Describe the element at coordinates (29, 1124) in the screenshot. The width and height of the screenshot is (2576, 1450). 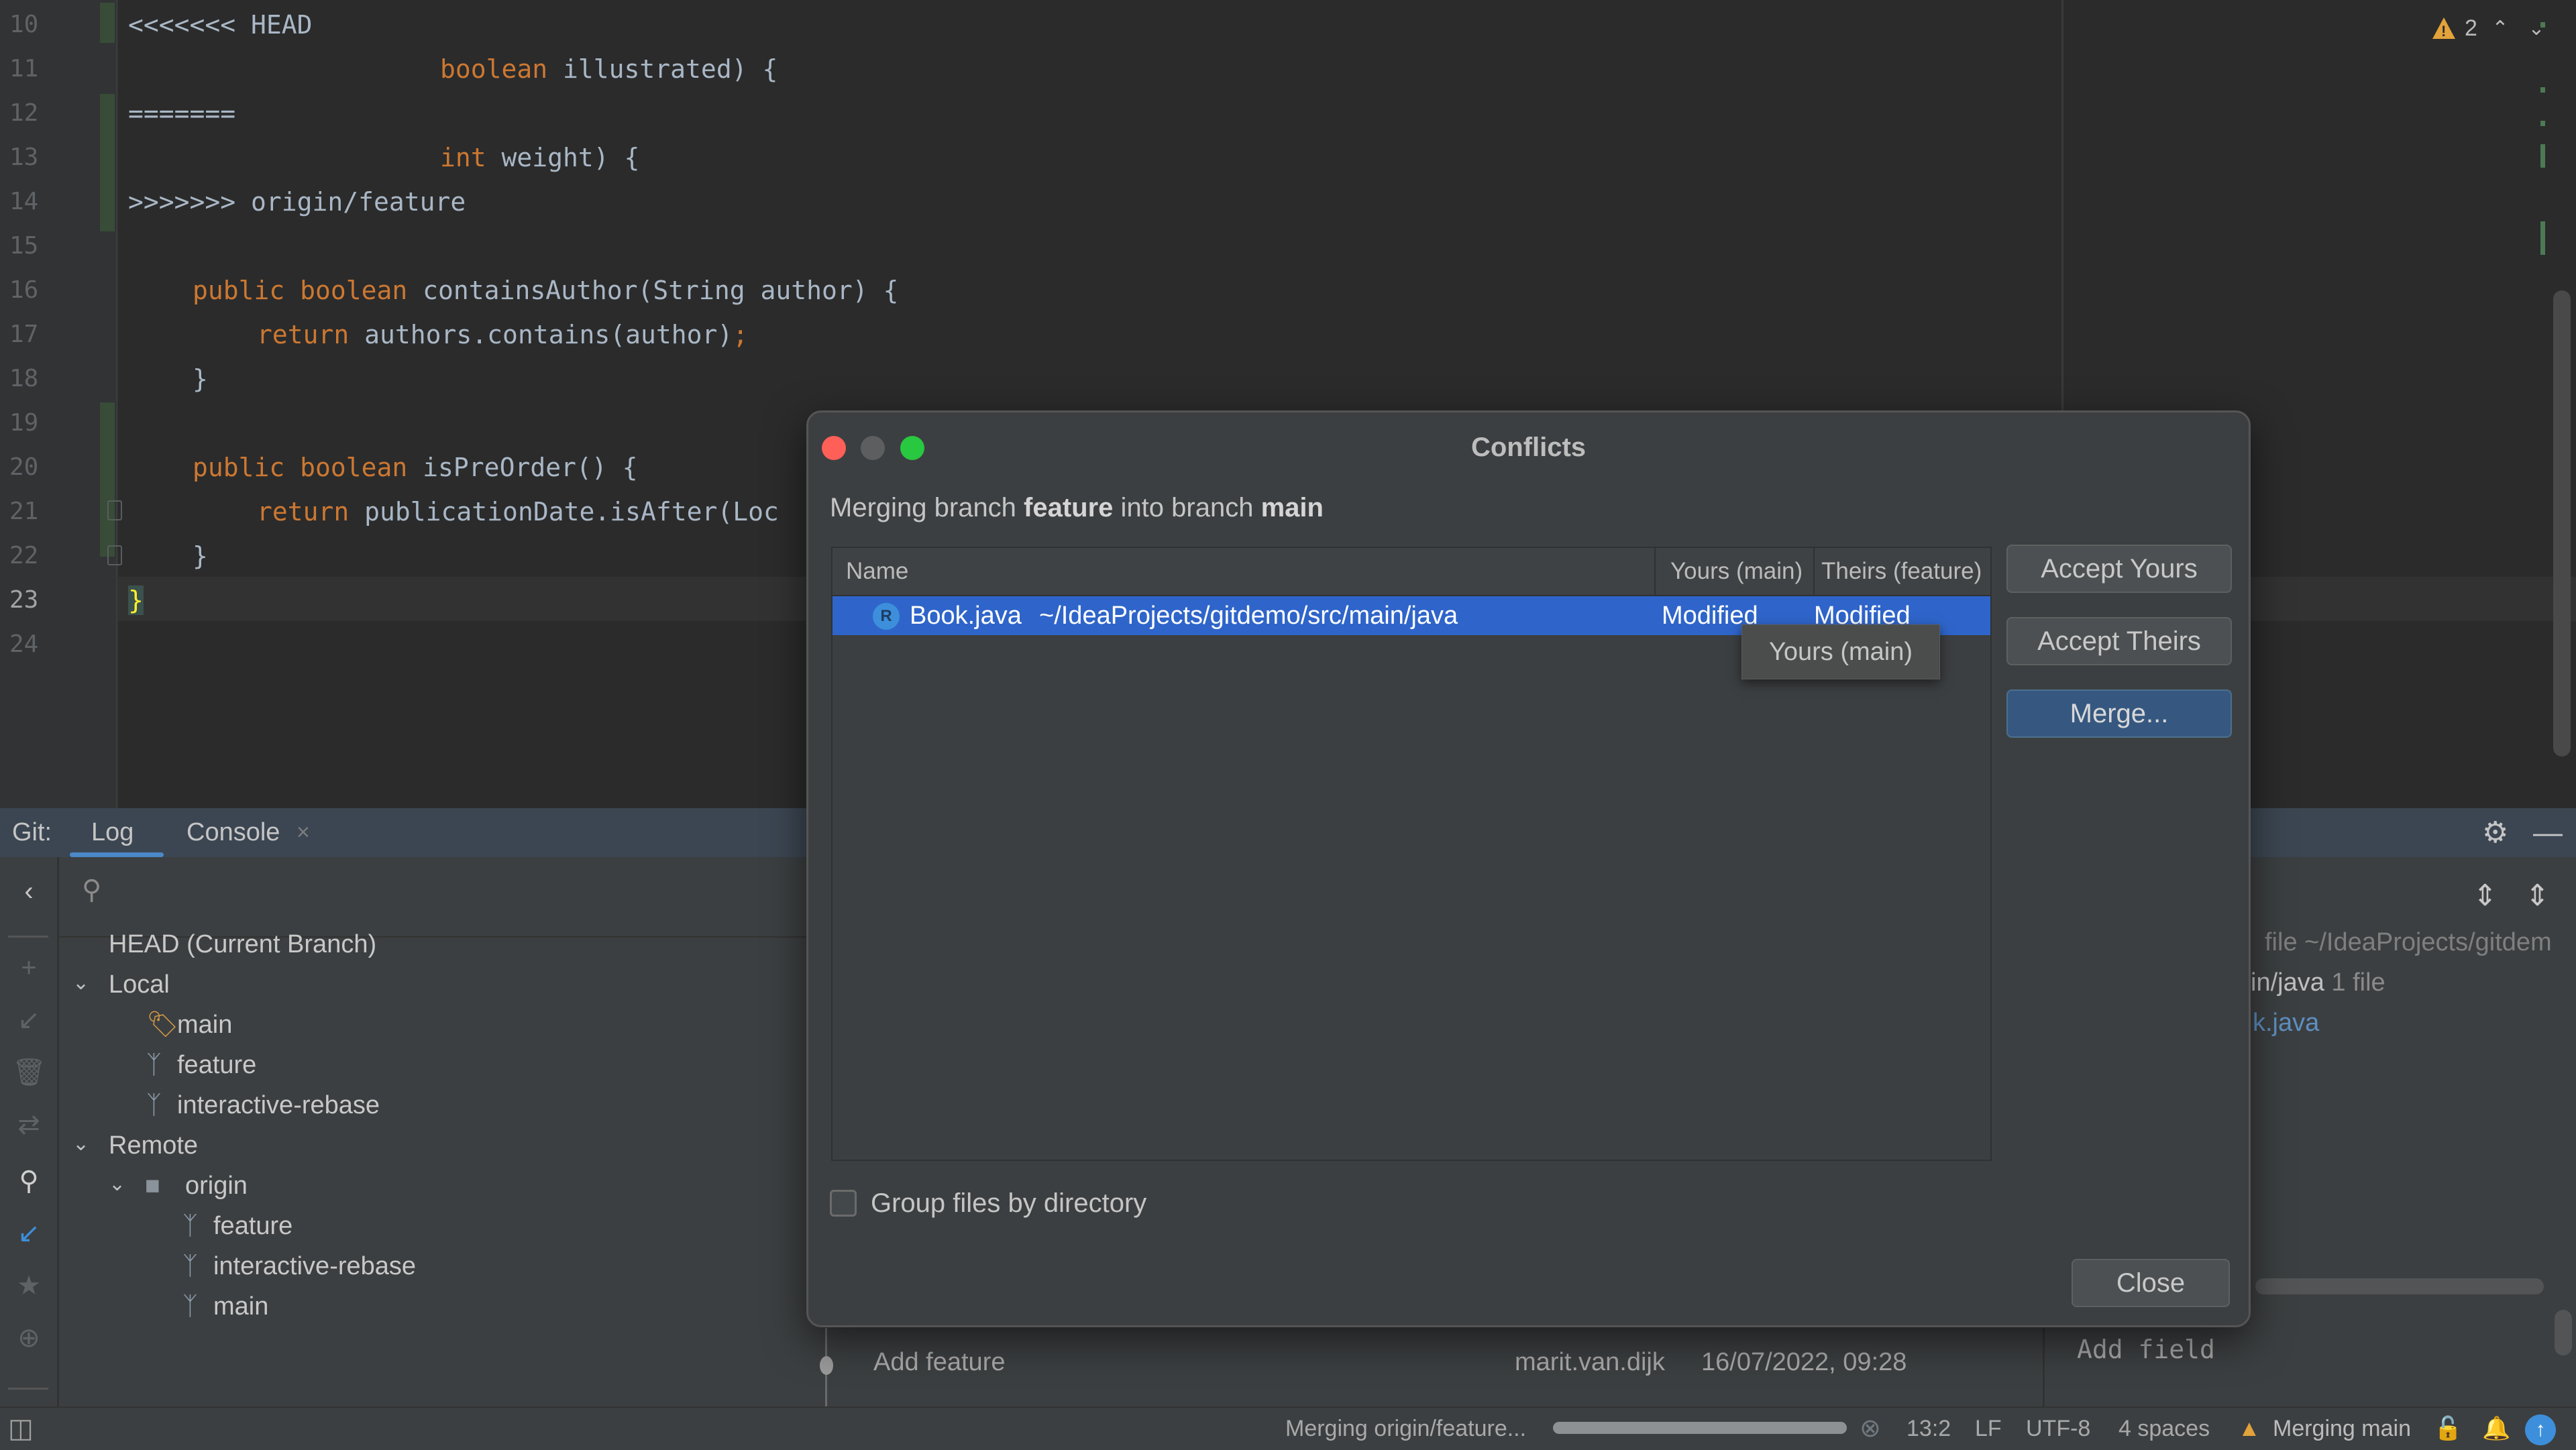
I see `compare-icon: ⇄` at that location.